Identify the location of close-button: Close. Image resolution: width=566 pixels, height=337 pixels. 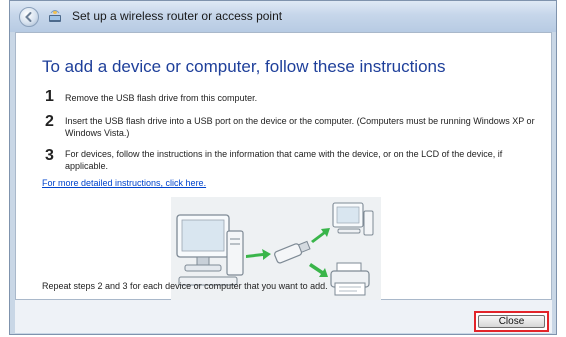
(511, 321).